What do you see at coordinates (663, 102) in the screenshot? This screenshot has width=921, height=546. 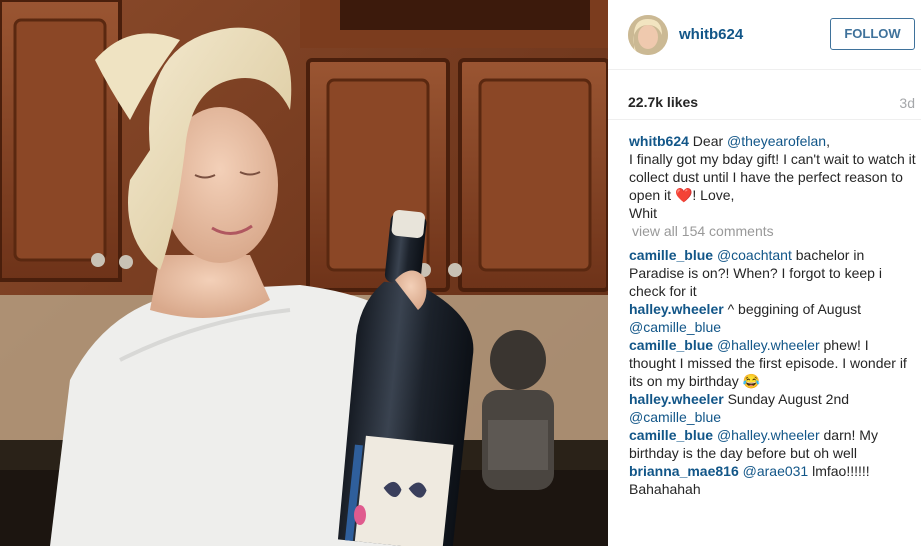 I see `like-count: 22.7k likes` at bounding box center [663, 102].